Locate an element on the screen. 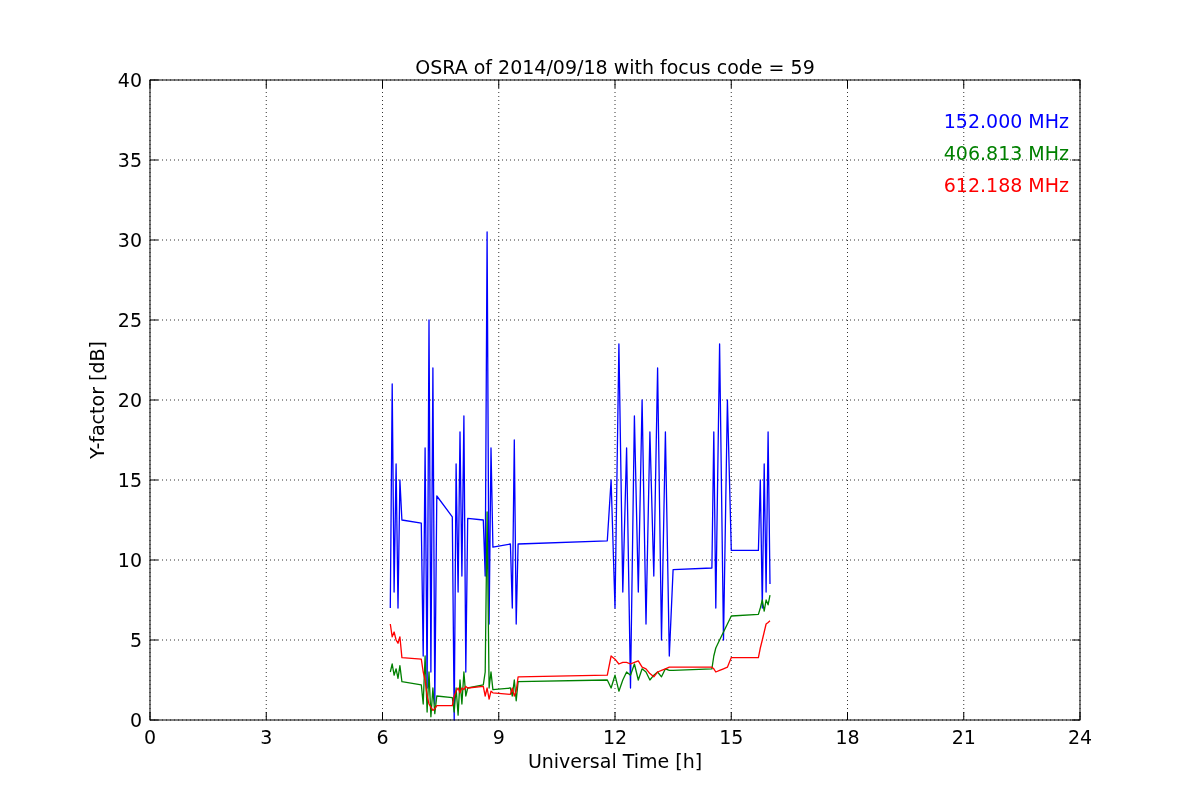  tick-label: 10 is located at coordinates (129, 560).